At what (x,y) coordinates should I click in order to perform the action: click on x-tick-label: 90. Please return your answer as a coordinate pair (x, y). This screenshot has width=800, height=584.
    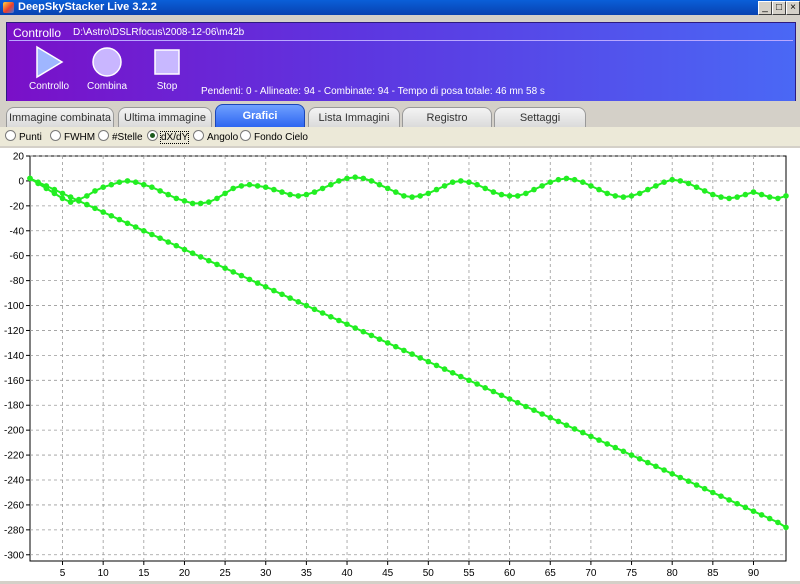
    Looking at the image, I should click on (754, 573).